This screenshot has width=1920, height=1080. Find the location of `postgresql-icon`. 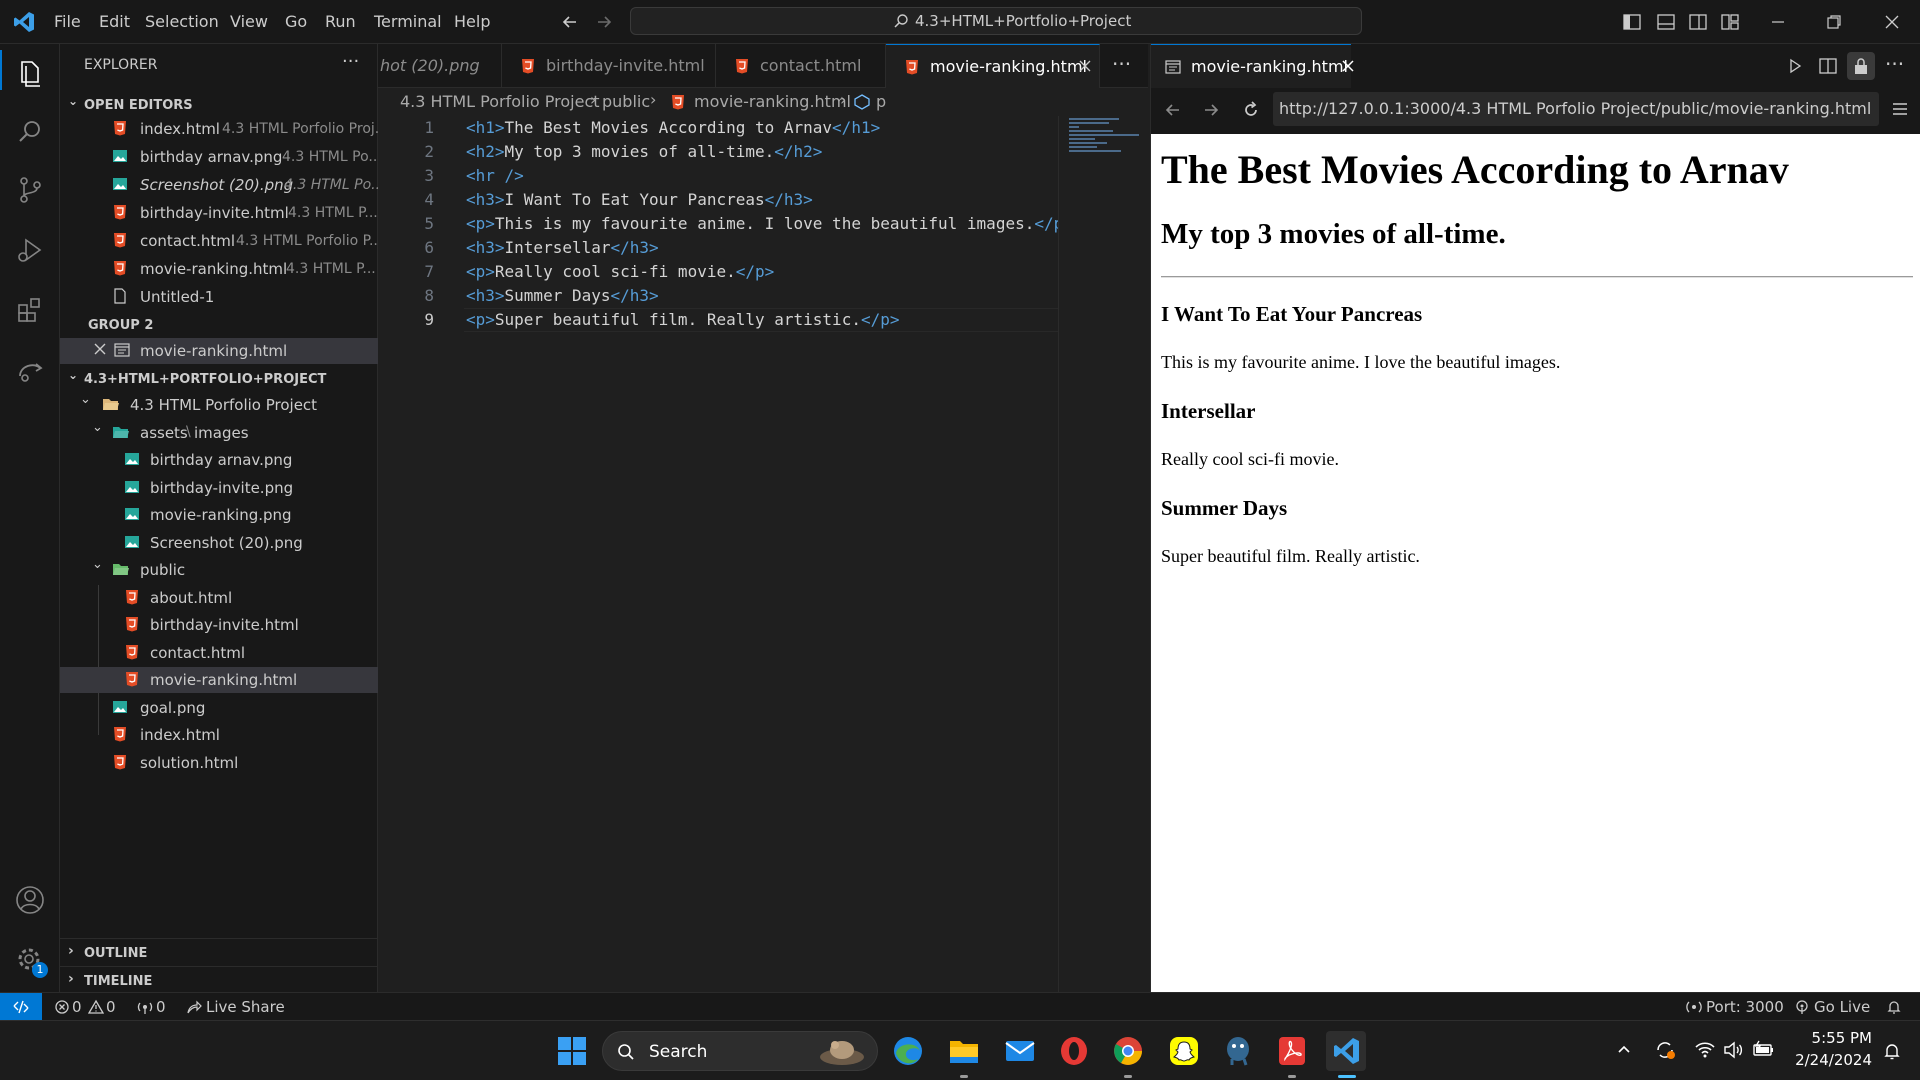

postgresql-icon is located at coordinates (1238, 1051).